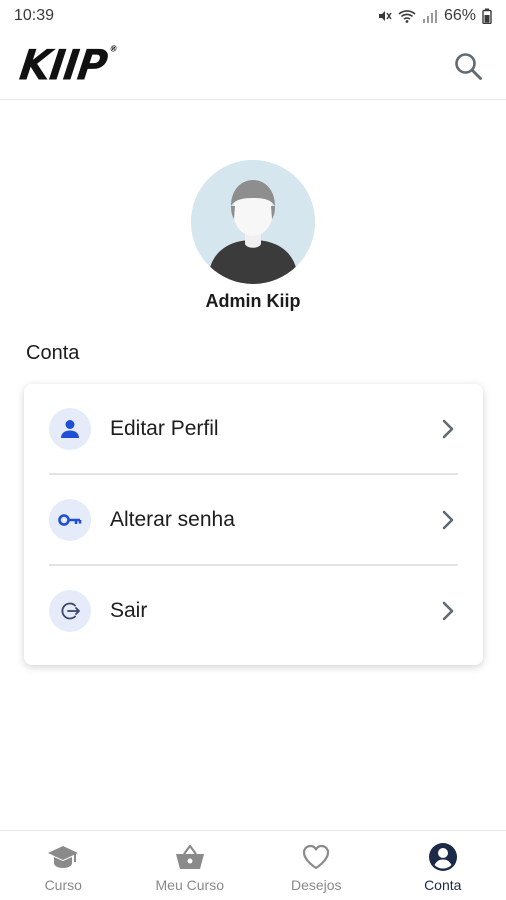 Image resolution: width=506 pixels, height=900 pixels. What do you see at coordinates (316, 857) in the screenshot?
I see `heart-icon` at bounding box center [316, 857].